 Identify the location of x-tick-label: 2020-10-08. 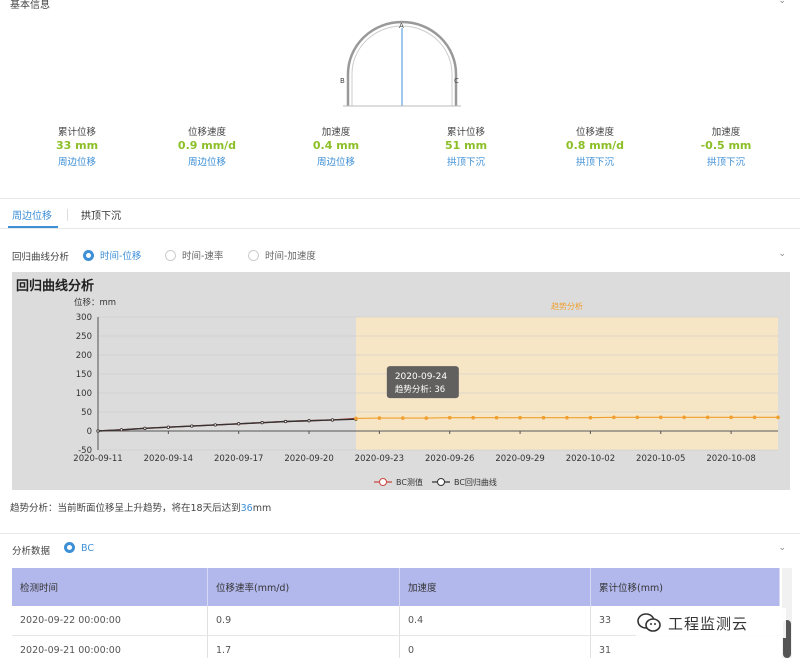
(730, 459).